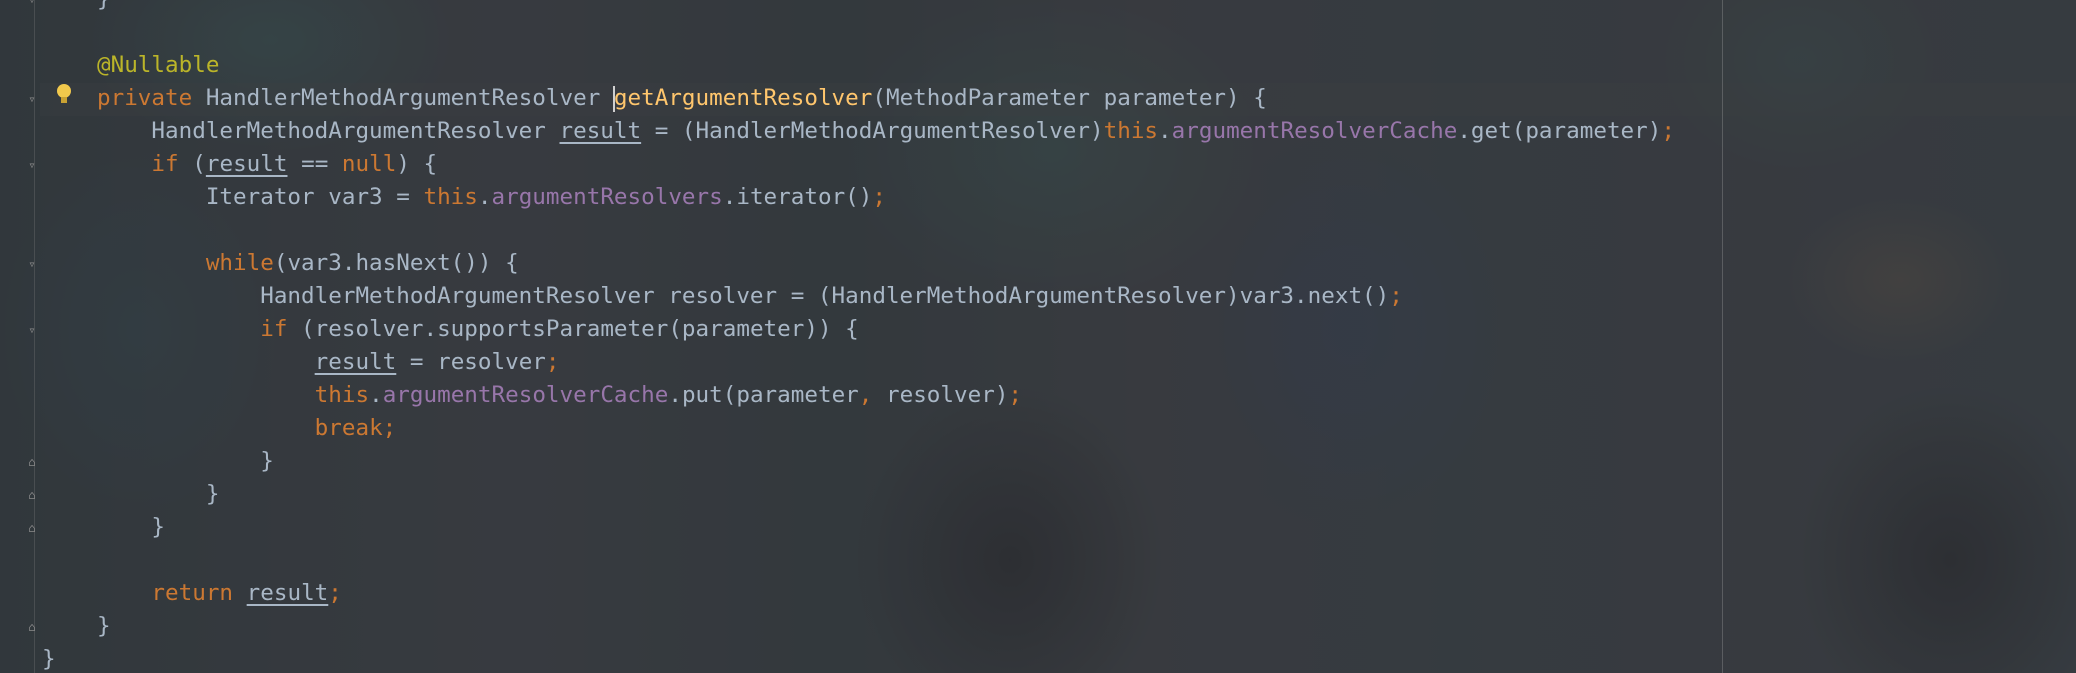 Image resolution: width=2076 pixels, height=673 pixels. Describe the element at coordinates (613, 99) in the screenshot. I see `text-caret` at that location.